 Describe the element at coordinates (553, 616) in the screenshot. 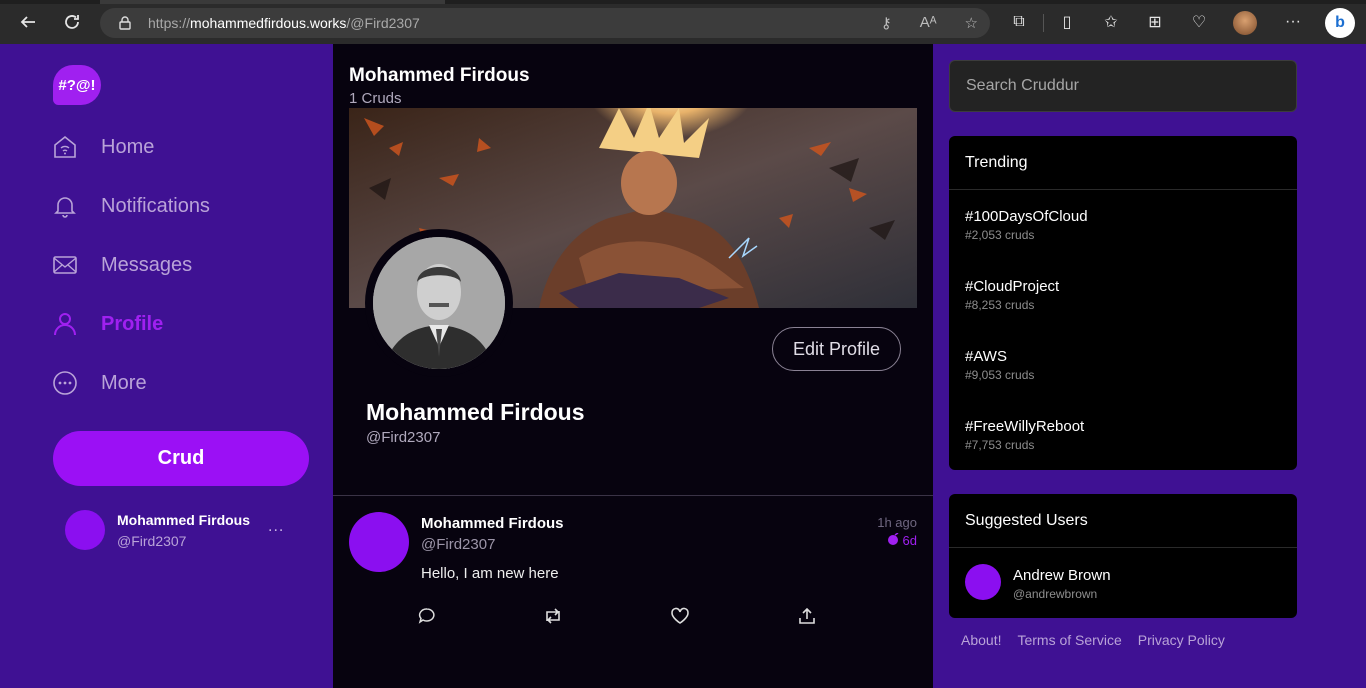

I see `repost-icon` at that location.